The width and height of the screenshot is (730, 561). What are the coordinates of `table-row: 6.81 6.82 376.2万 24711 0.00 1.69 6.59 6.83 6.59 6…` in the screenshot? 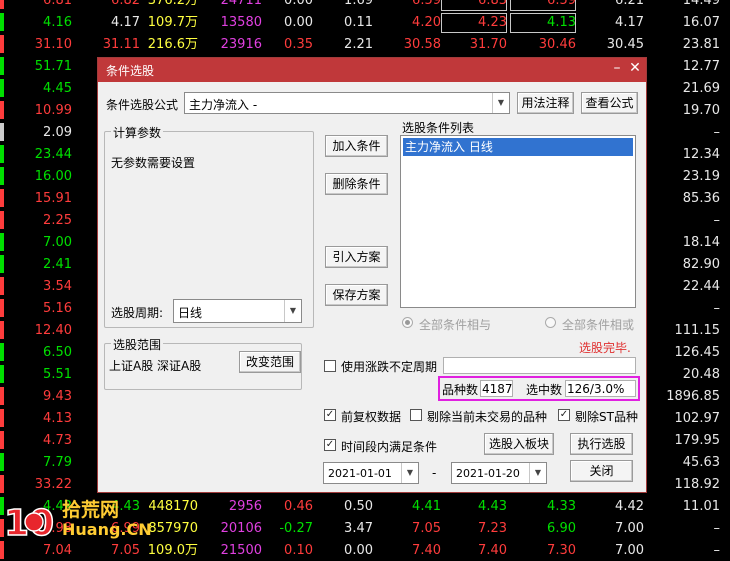 It's located at (365, 5).